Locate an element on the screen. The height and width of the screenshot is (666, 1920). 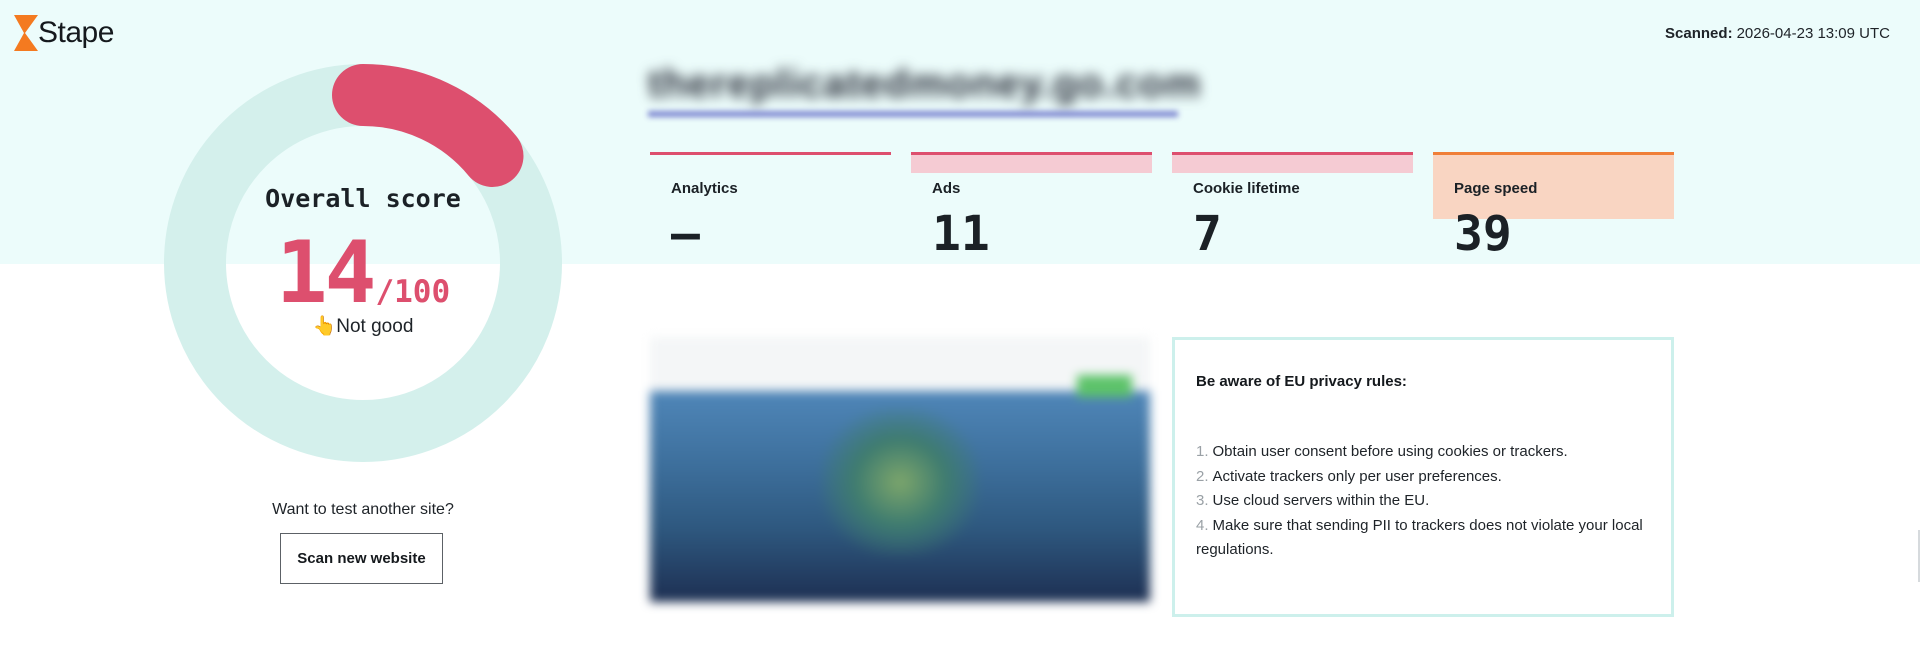
stape-logo: Stape is located at coordinates (64, 33).